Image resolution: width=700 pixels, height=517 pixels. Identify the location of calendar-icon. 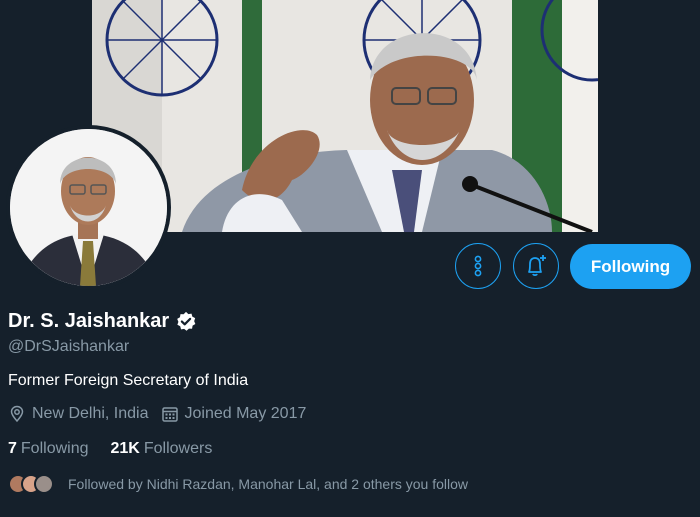
(169, 414).